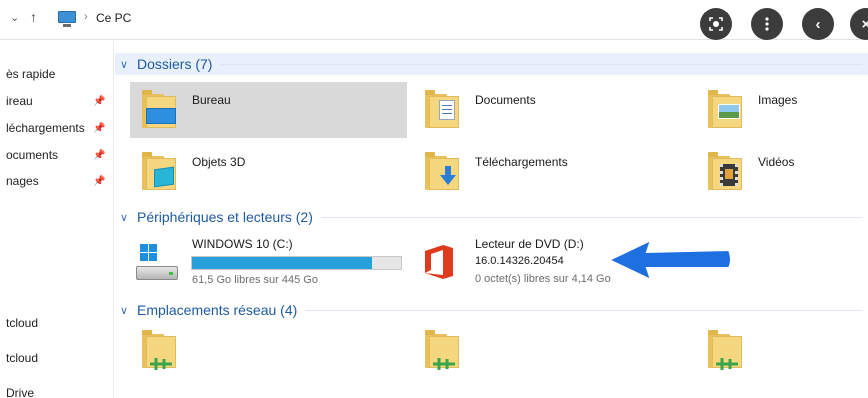  I want to click on downloads-folder-icon, so click(442, 171).